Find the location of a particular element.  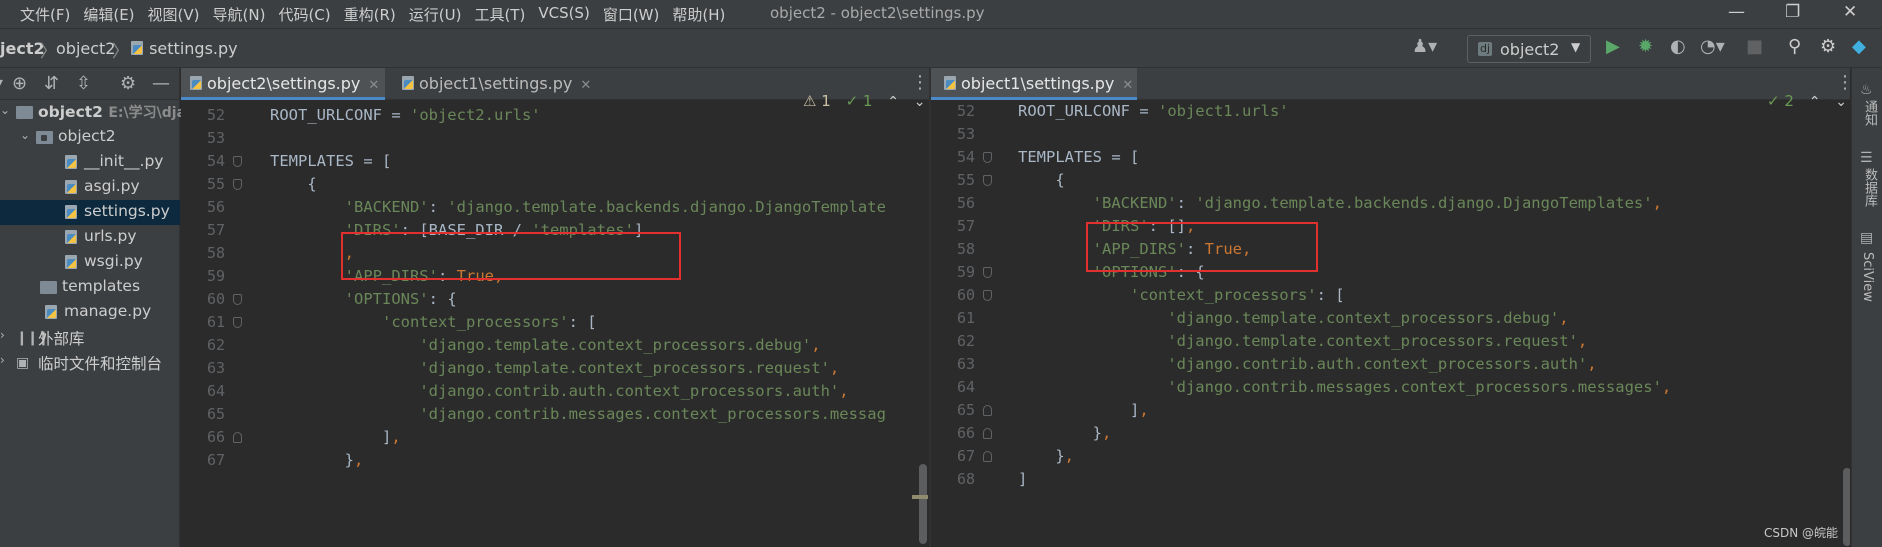

menu-item: 文件(F) is located at coordinates (45, 14).